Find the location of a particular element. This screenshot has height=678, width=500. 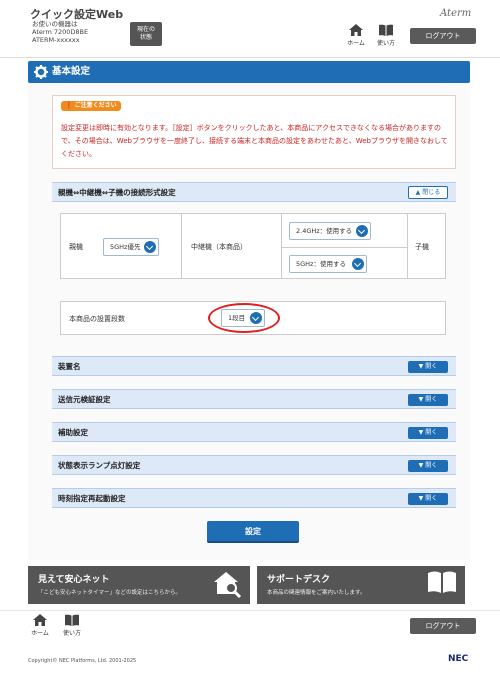

current-status-button: 現在の 状態 is located at coordinates (146, 34).